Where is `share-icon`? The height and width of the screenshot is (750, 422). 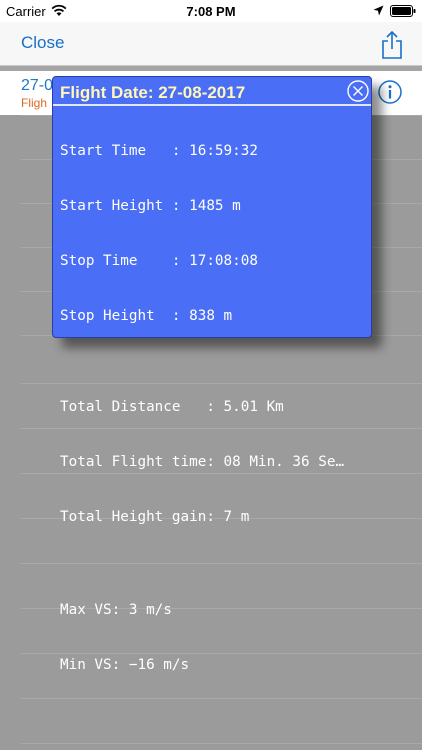 share-icon is located at coordinates (392, 45).